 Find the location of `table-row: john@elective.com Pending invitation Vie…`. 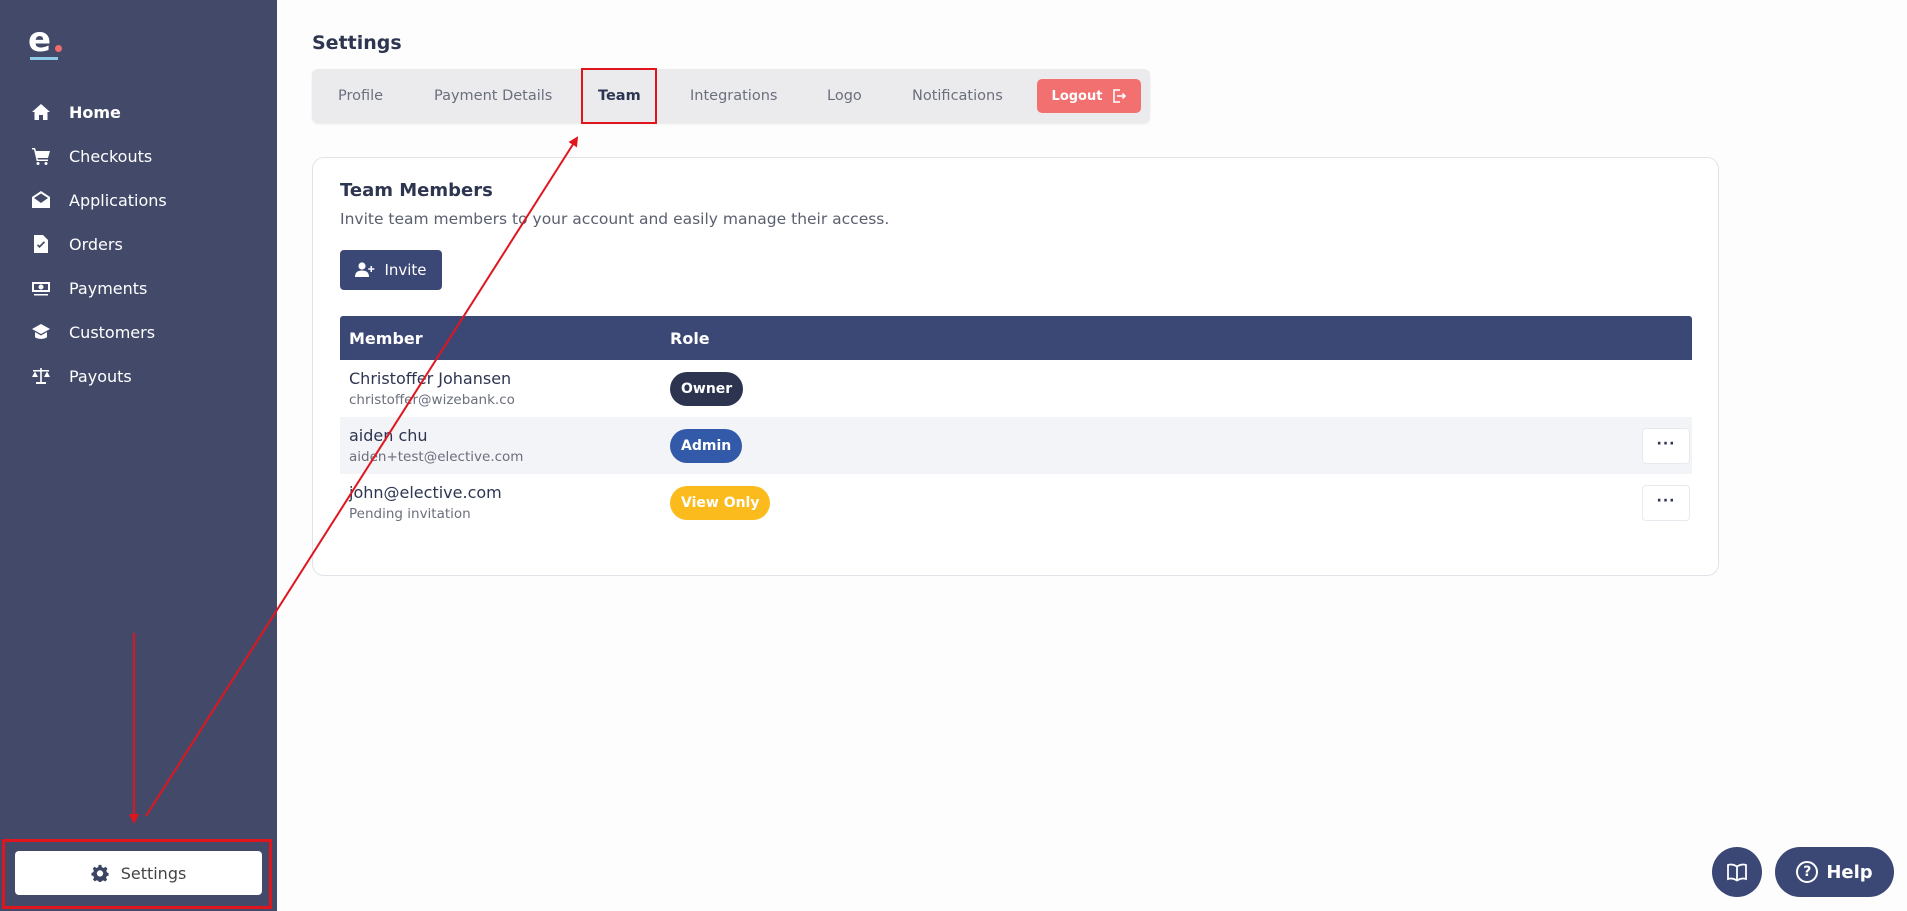

table-row: john@elective.com Pending invitation Vie… is located at coordinates (1016, 502).